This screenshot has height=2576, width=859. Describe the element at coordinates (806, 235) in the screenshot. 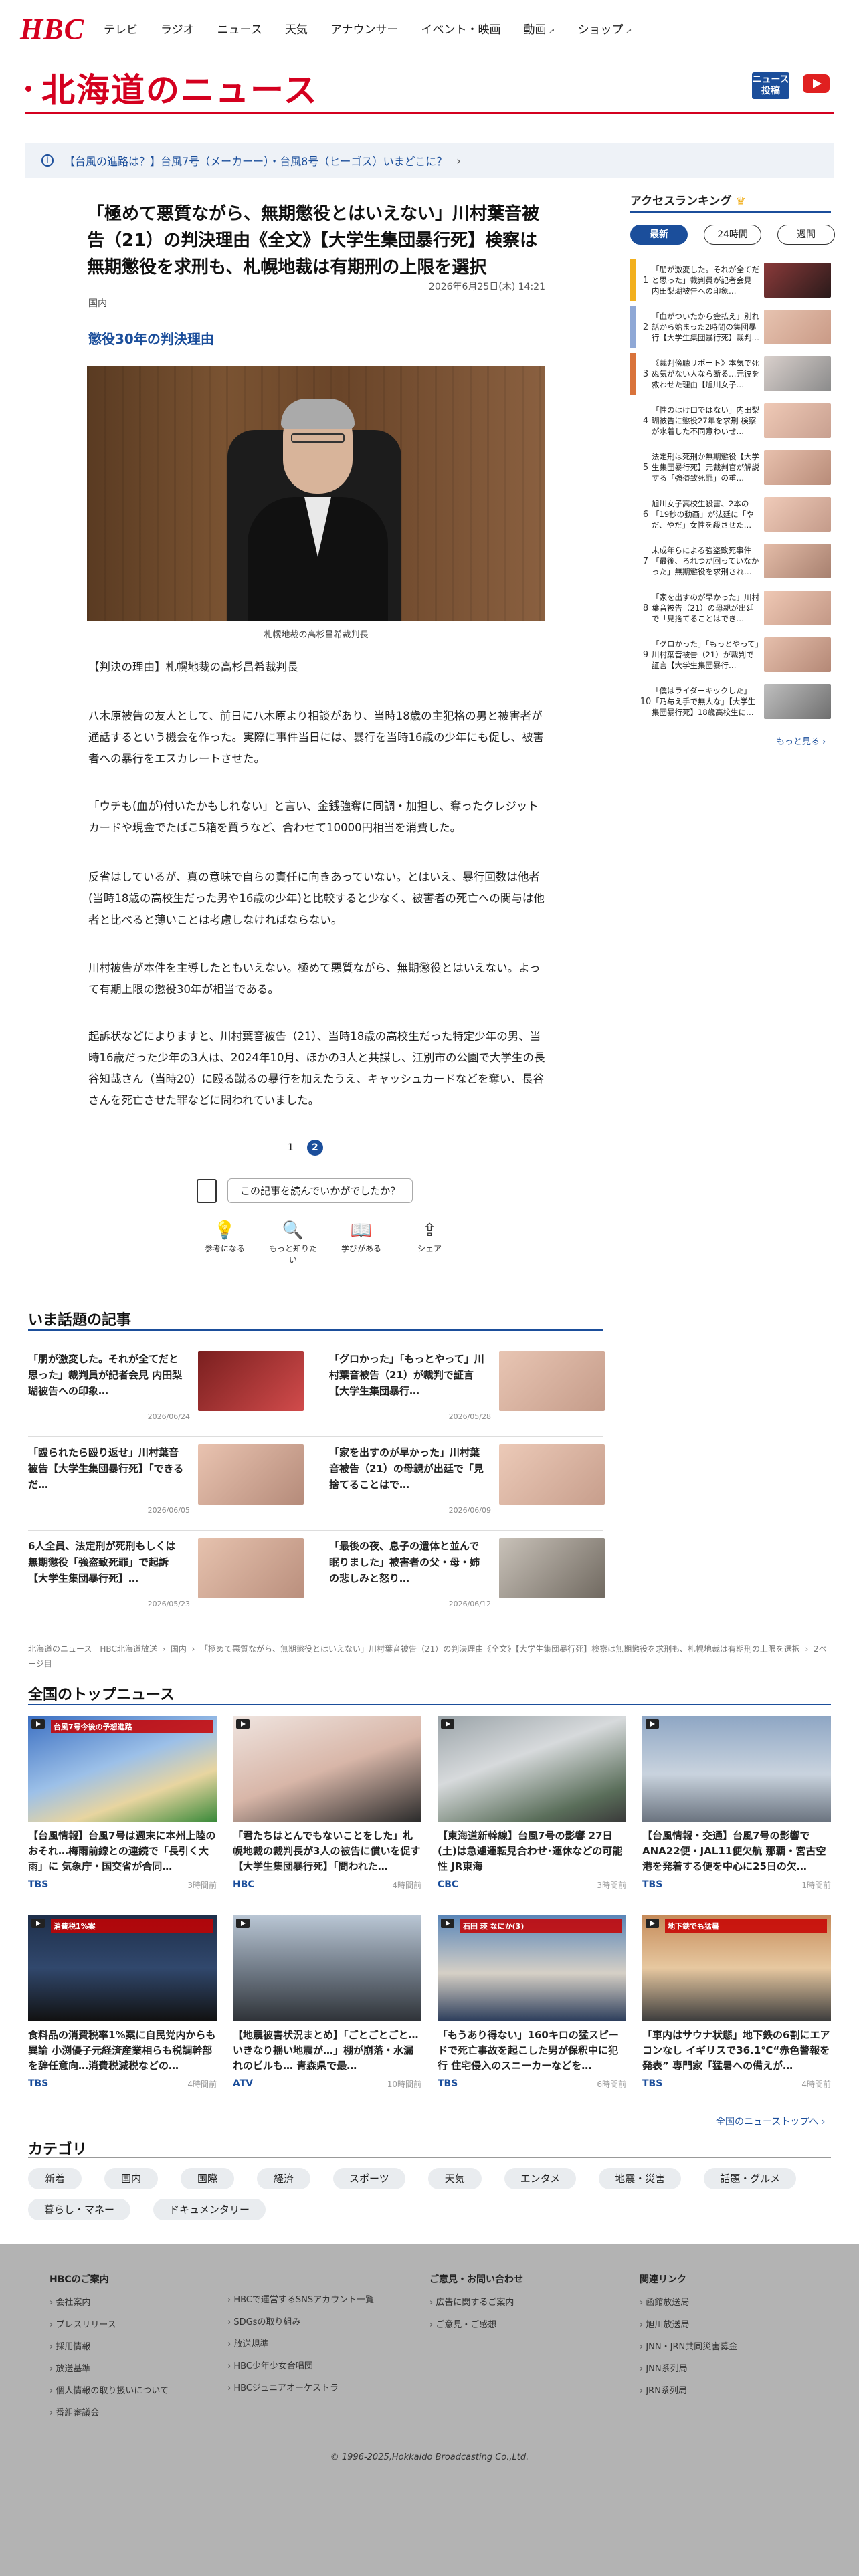

I see `tab-weekly: 週間` at that location.